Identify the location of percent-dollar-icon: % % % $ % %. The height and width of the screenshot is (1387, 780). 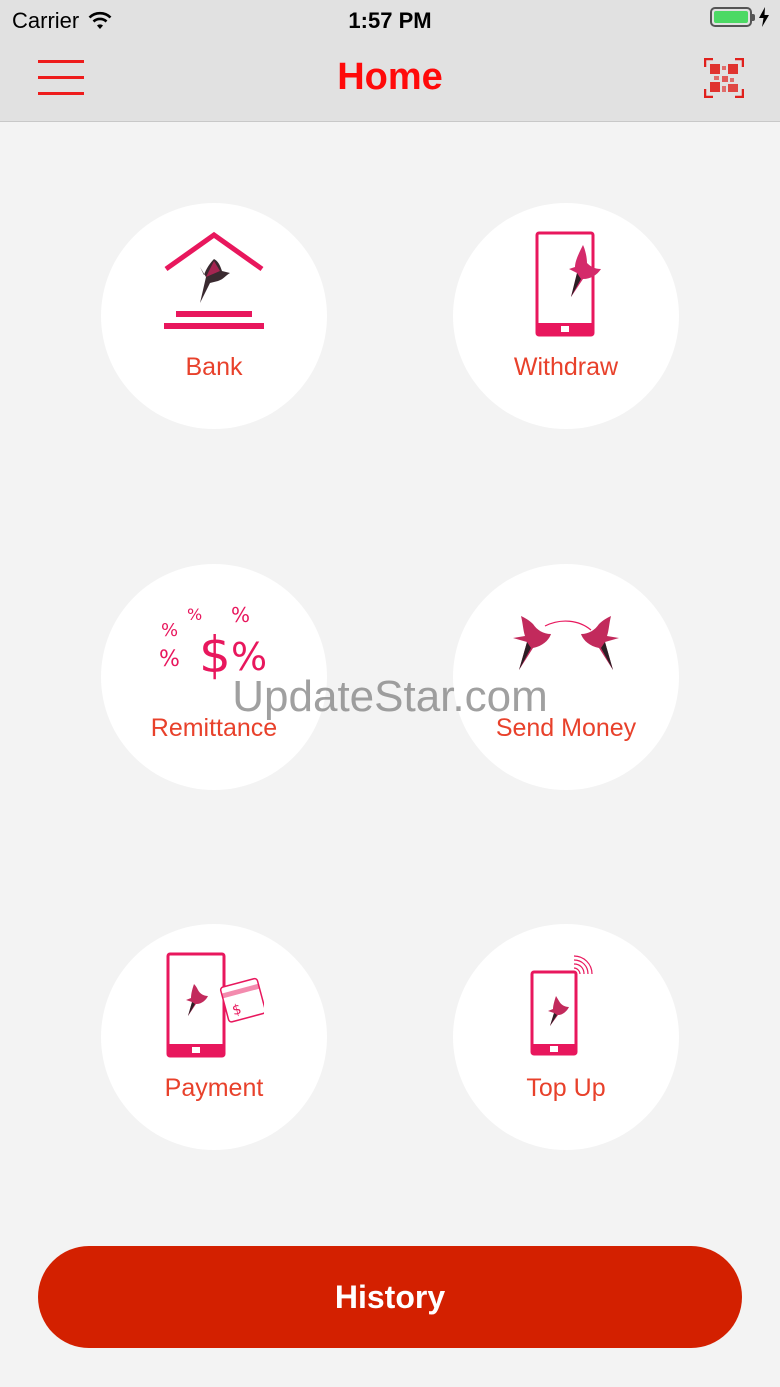
(213, 641).